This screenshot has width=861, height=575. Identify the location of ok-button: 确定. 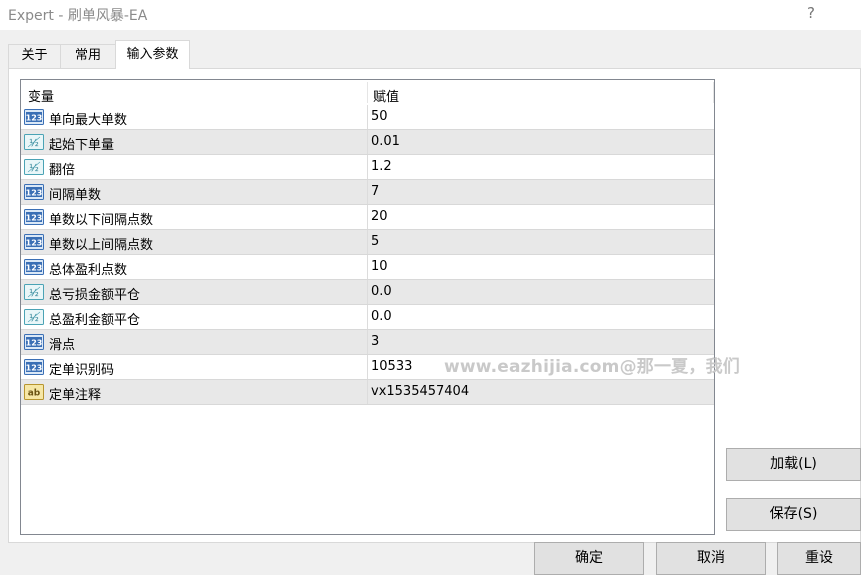
(589, 558).